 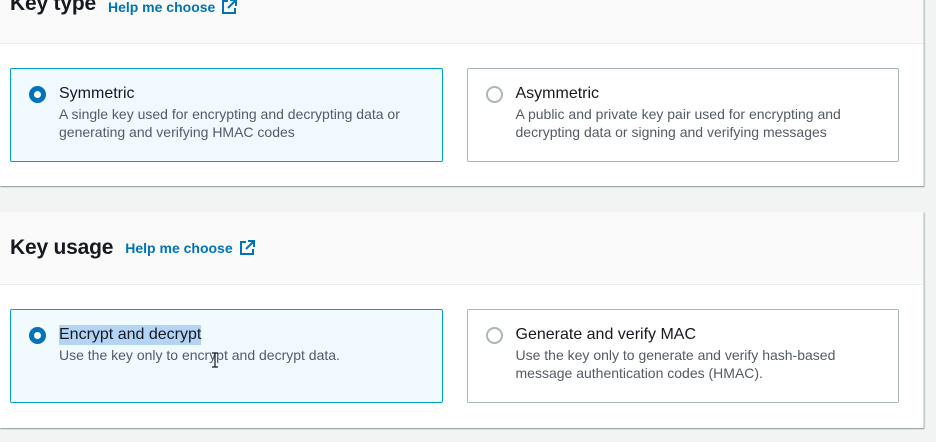 What do you see at coordinates (461, 22) in the screenshot?
I see `key-type-header: Key type Help me choose` at bounding box center [461, 22].